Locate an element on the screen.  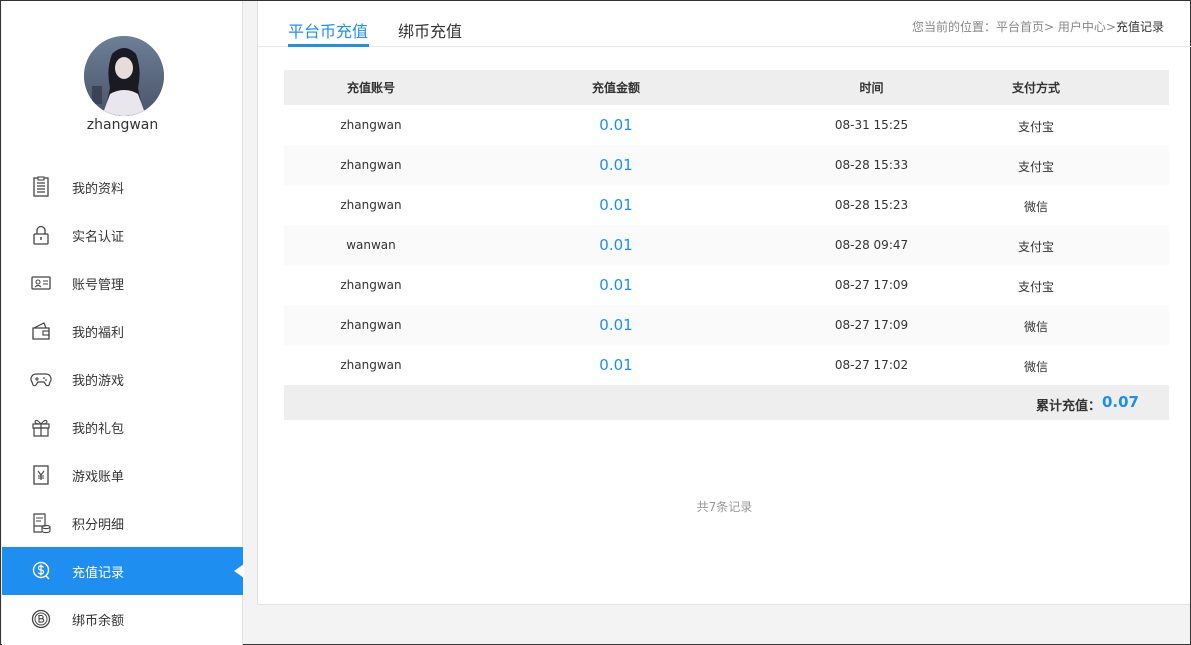
tabs-bar: 平台币充值 绑币充值 您当前的位置：平台首页> 用户中心>充值记录 is located at coordinates (724, 24).